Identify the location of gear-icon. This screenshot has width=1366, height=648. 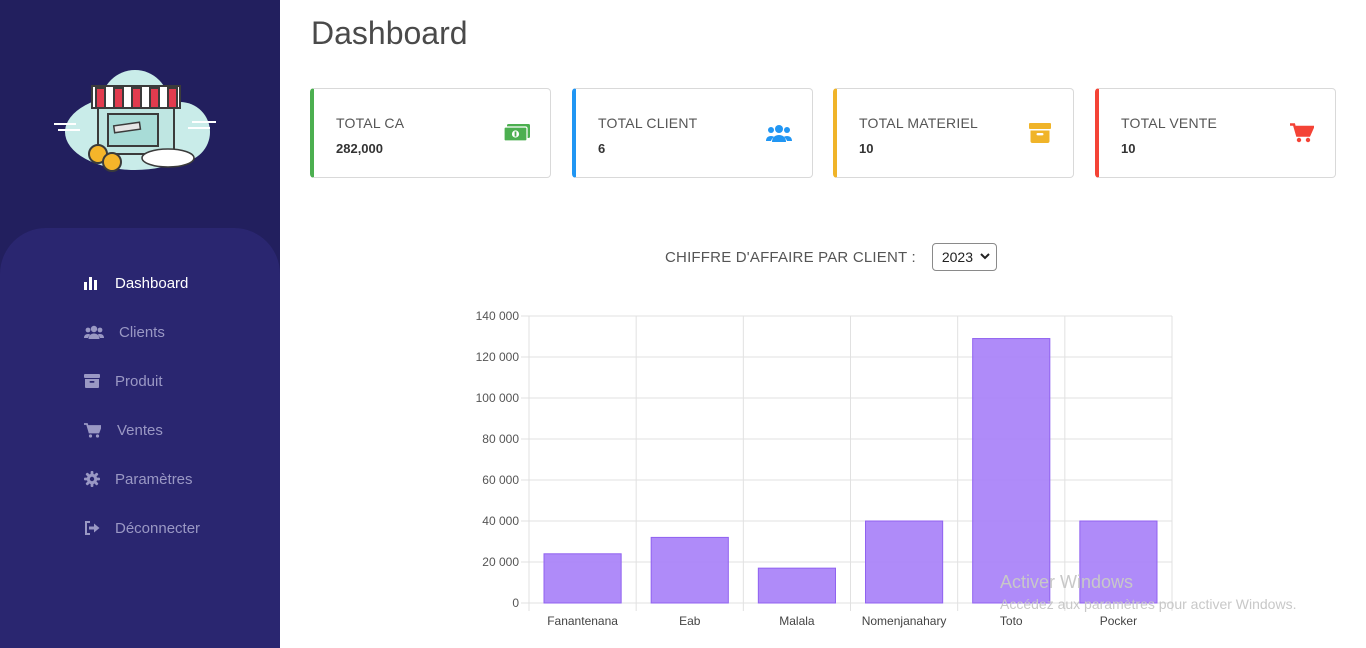
(94, 479).